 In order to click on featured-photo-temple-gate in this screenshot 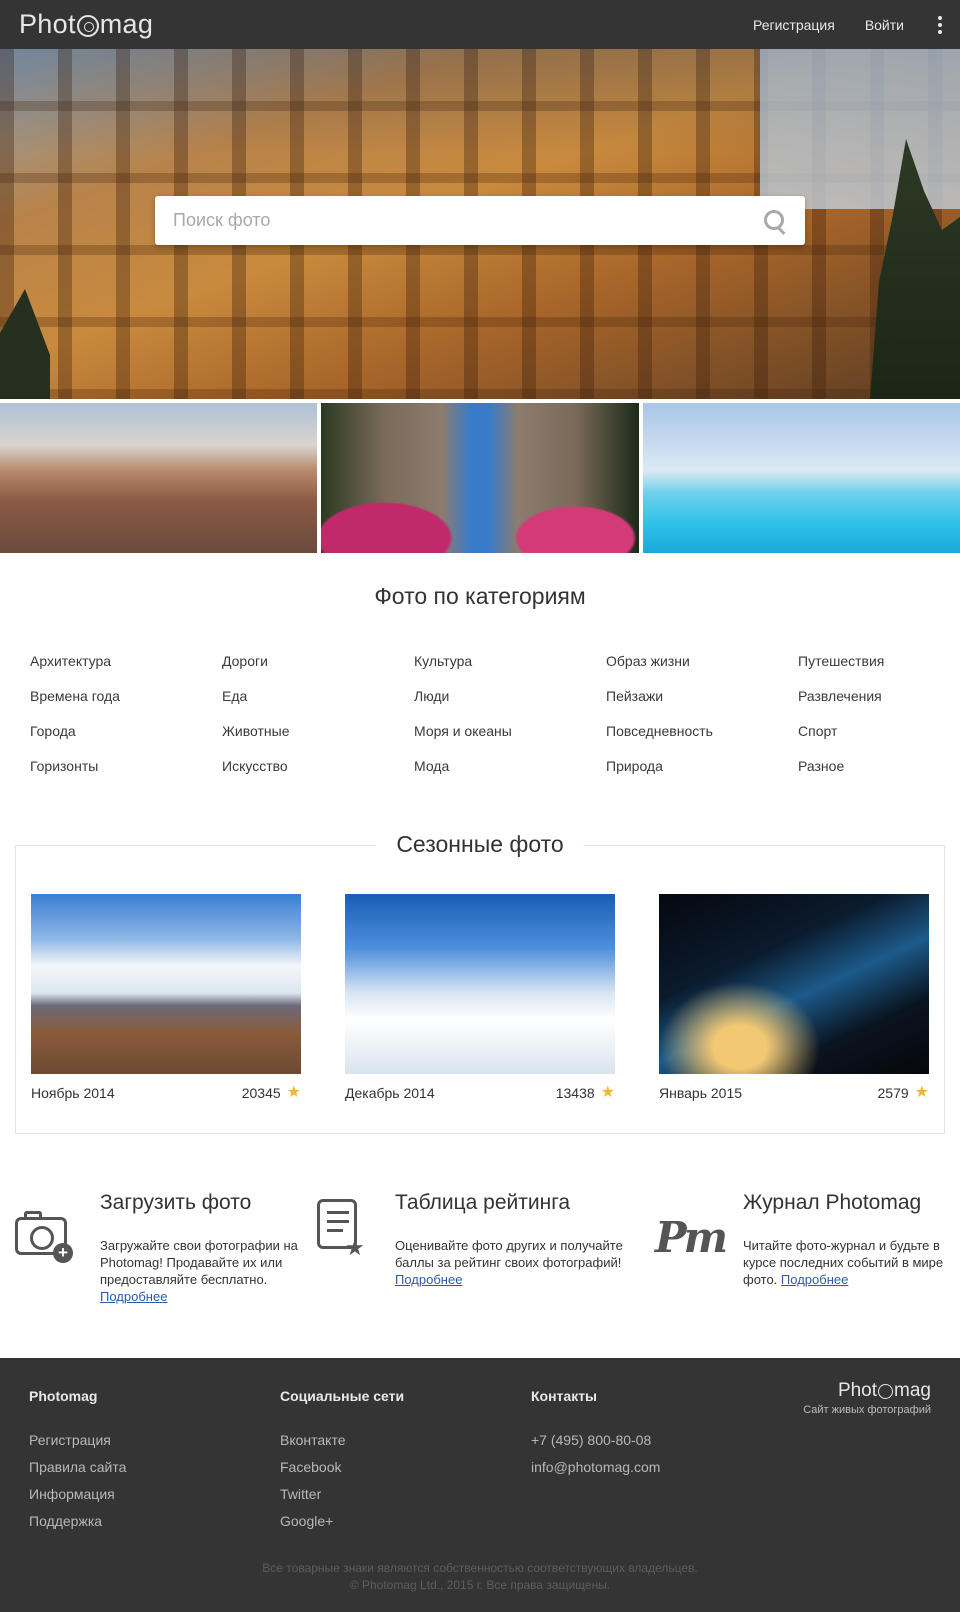, I will do `click(480, 478)`.